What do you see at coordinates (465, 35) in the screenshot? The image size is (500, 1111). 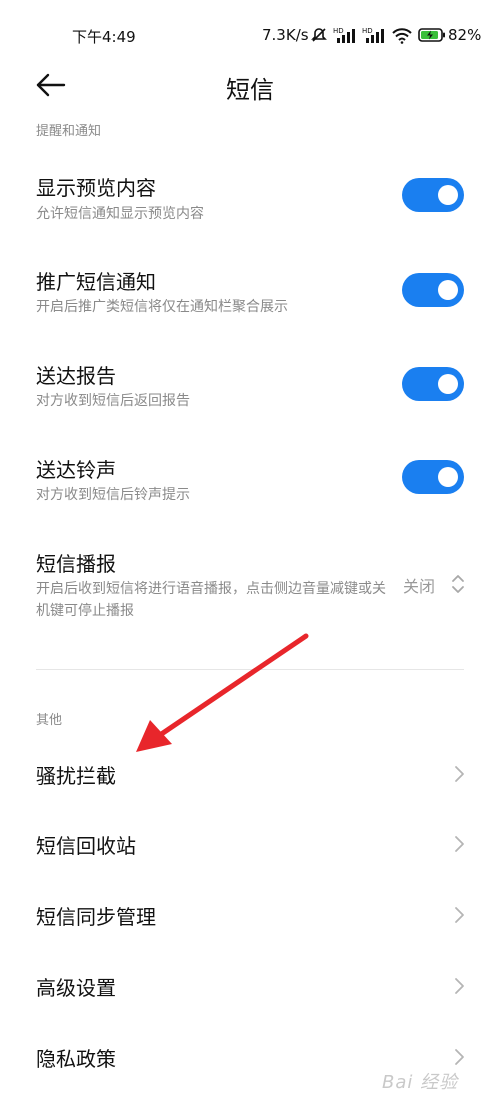 I see `battery-percent: 82%` at bounding box center [465, 35].